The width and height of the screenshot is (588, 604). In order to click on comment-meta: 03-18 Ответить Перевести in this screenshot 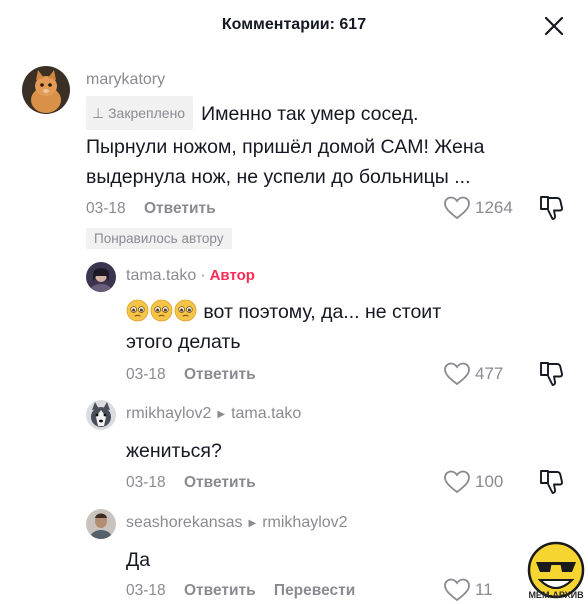, I will do `click(240, 591)`.